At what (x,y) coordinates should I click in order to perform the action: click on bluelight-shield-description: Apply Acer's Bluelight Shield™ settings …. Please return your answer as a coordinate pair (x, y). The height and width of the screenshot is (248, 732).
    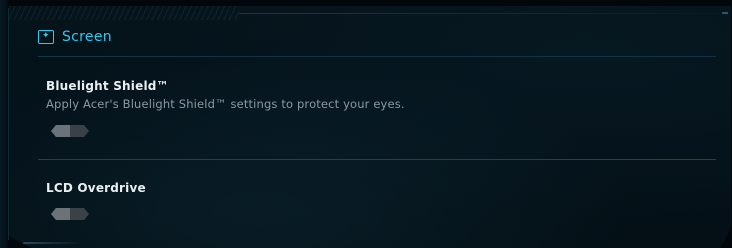
    Looking at the image, I should click on (225, 104).